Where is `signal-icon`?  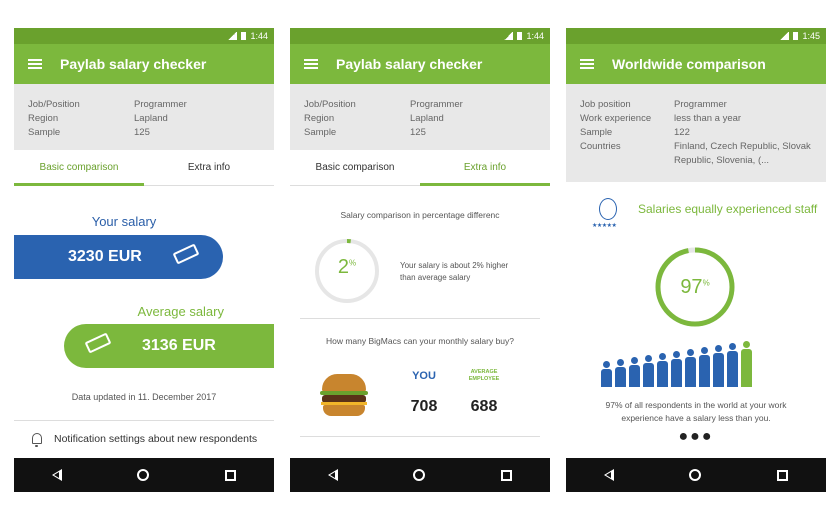
signal-icon is located at coordinates (785, 36).